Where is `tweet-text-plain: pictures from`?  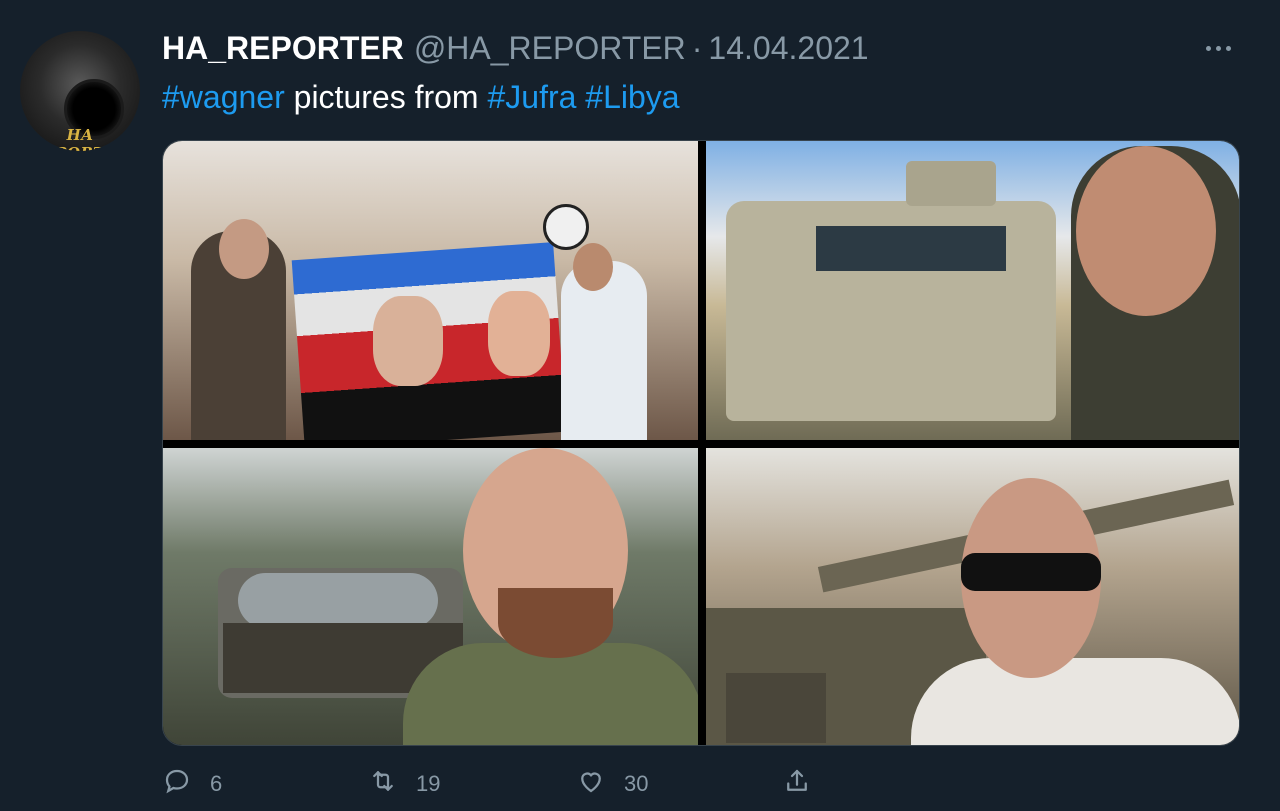
tweet-text-plain: pictures from is located at coordinates (386, 97).